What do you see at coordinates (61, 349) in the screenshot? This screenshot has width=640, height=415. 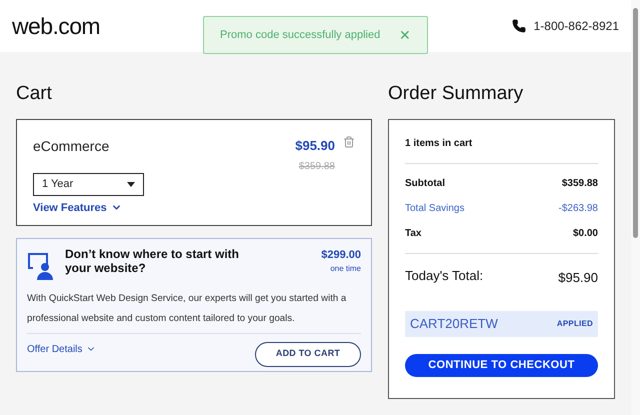 I see `offer-details-link: Offer Details` at bounding box center [61, 349].